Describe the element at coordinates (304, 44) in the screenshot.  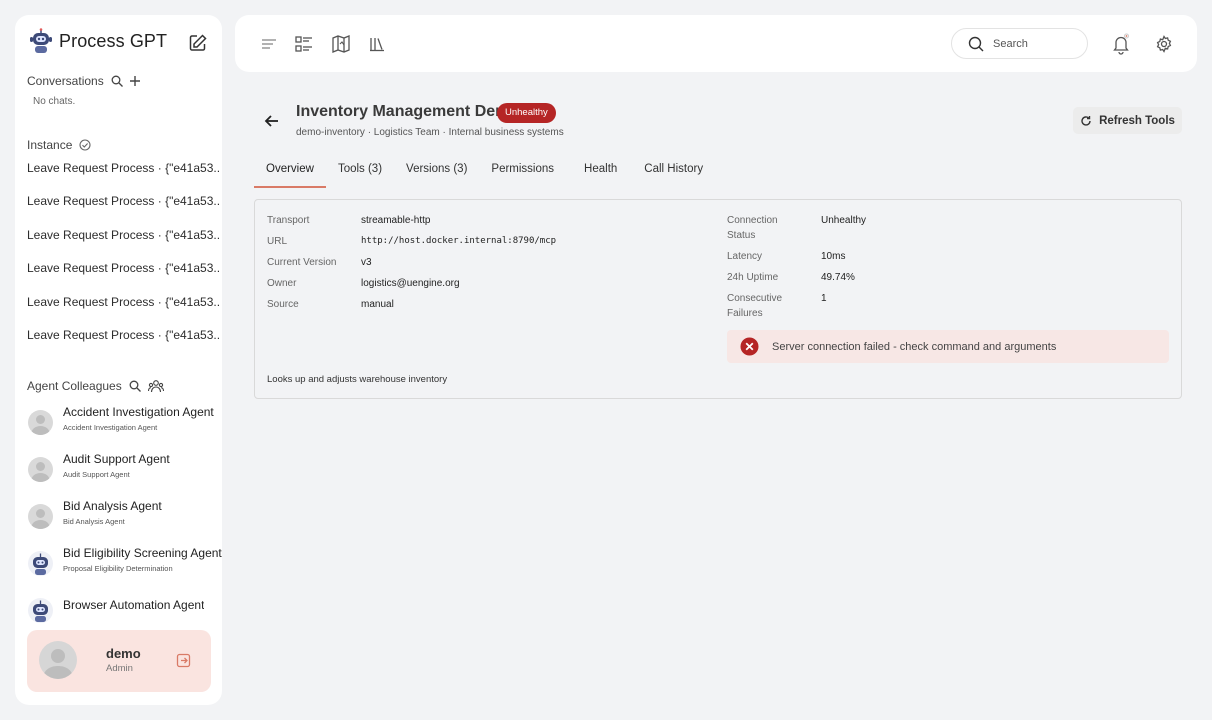
I see `checklist-icon` at that location.